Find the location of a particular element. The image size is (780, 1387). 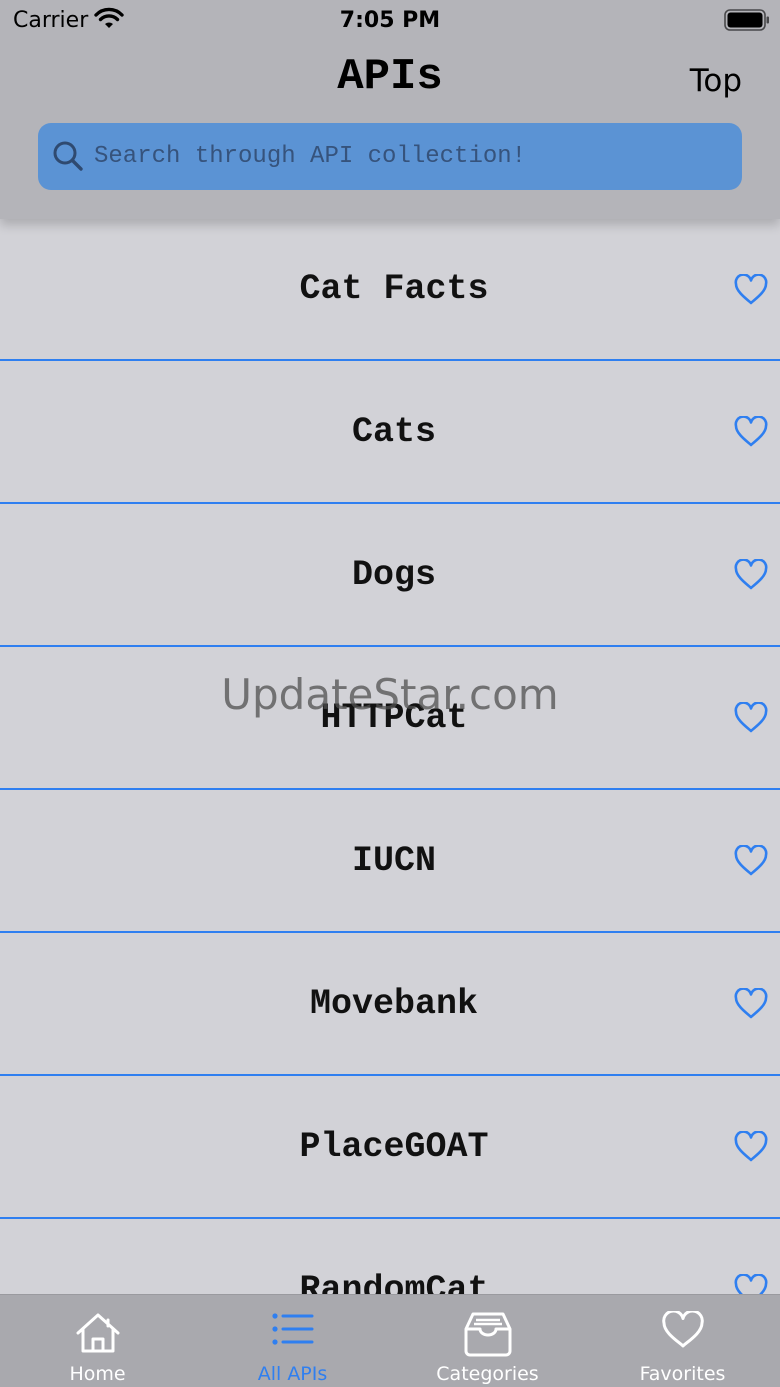

house-icon is located at coordinates (97, 1333).